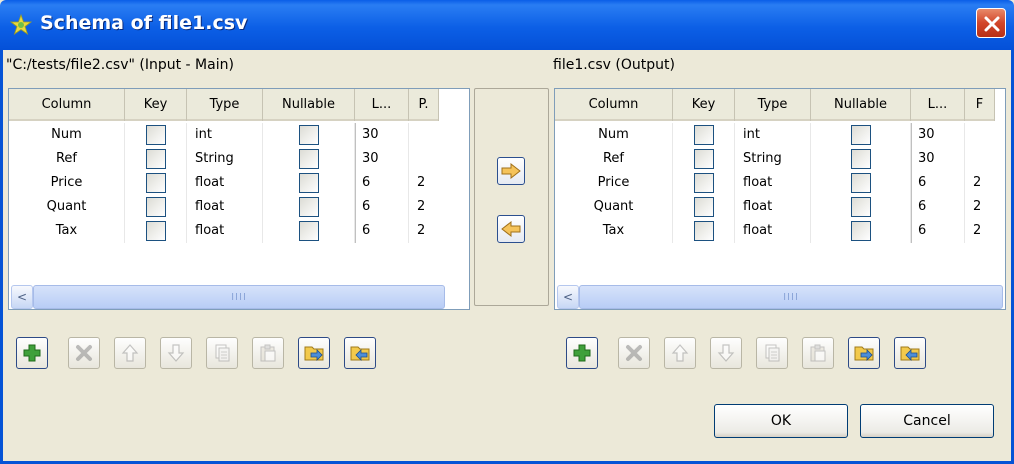 This screenshot has width=1014, height=464. I want to click on column-header-column: Column, so click(67, 105).